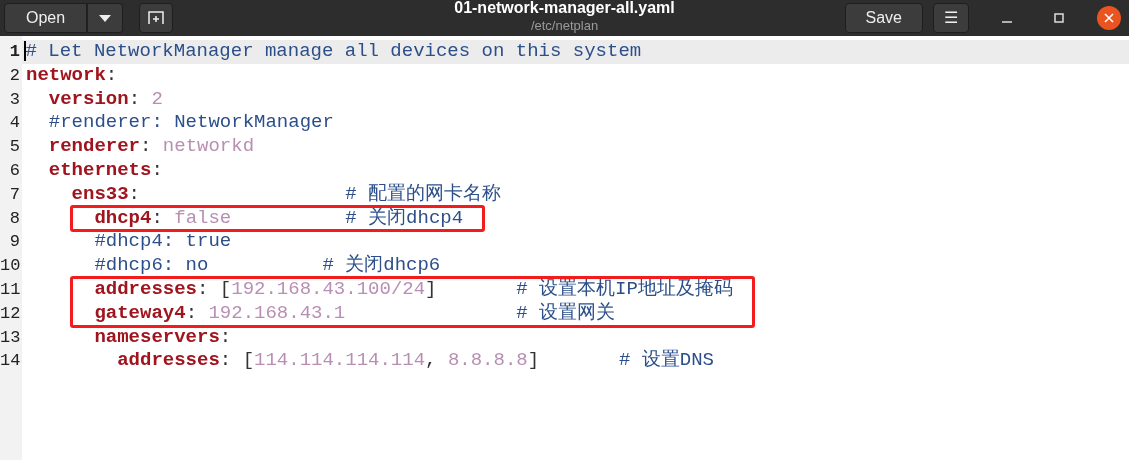 The width and height of the screenshot is (1129, 460). What do you see at coordinates (413, 288) in the screenshot?
I see `code-line: addresses: [192.168.43.100/24] # 设置本机IP地址及掩码` at bounding box center [413, 288].